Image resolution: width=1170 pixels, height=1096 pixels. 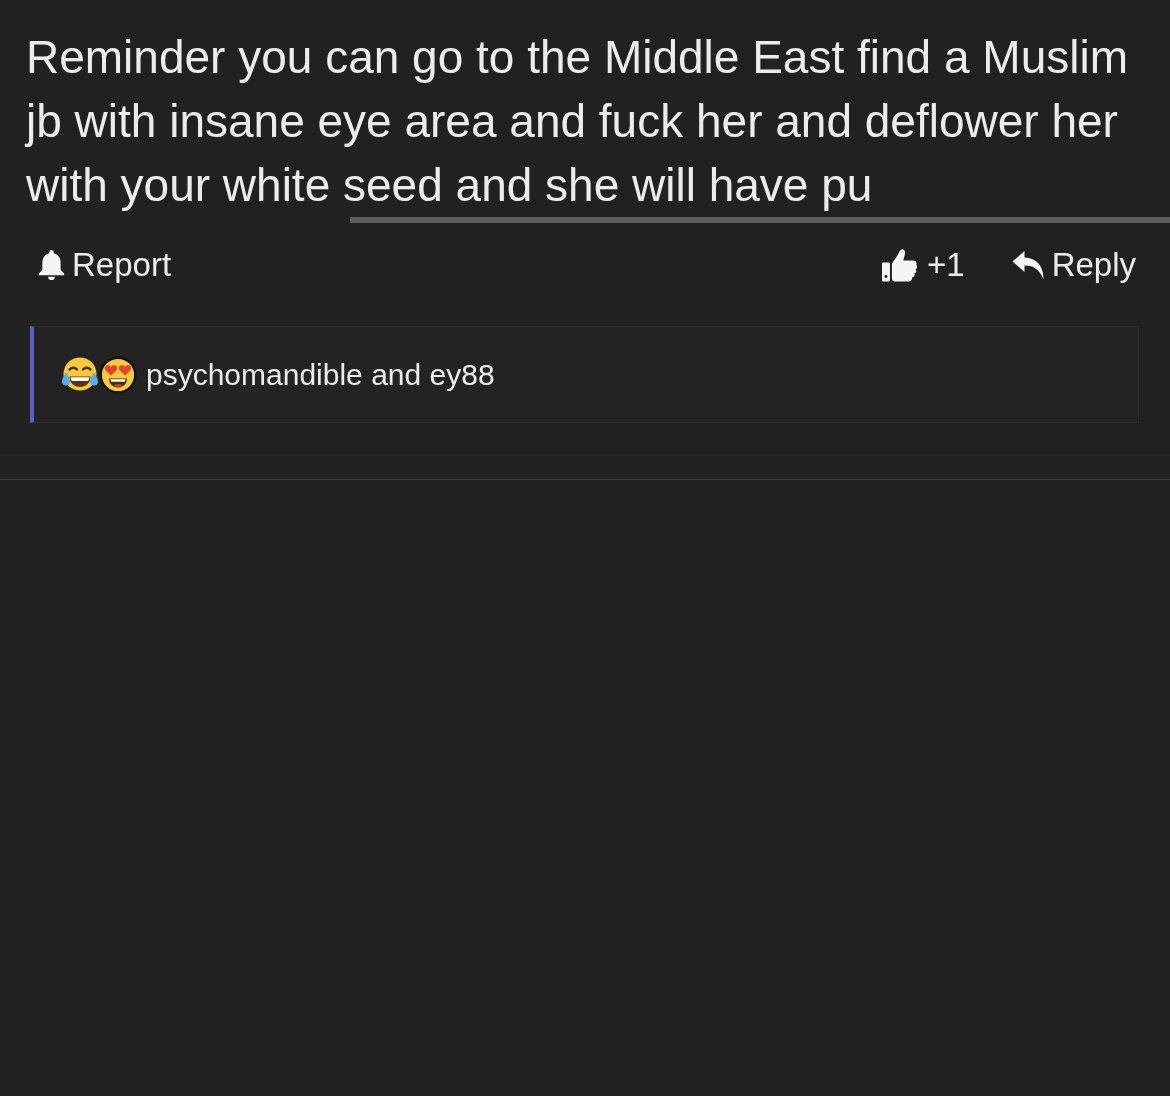 I want to click on reply-arrow-icon, so click(x=1027, y=265).